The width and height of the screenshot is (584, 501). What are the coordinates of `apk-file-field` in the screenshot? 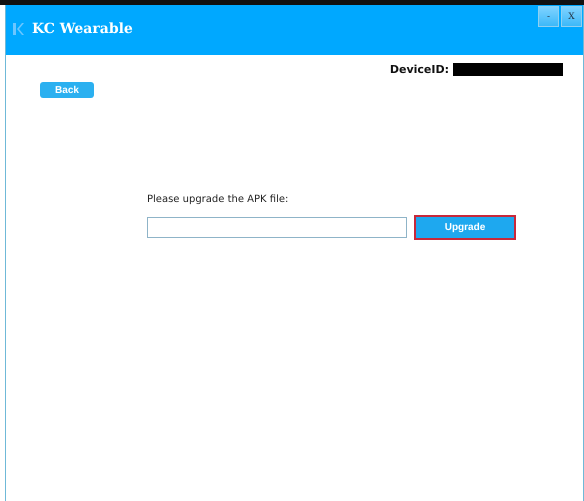 It's located at (277, 227).